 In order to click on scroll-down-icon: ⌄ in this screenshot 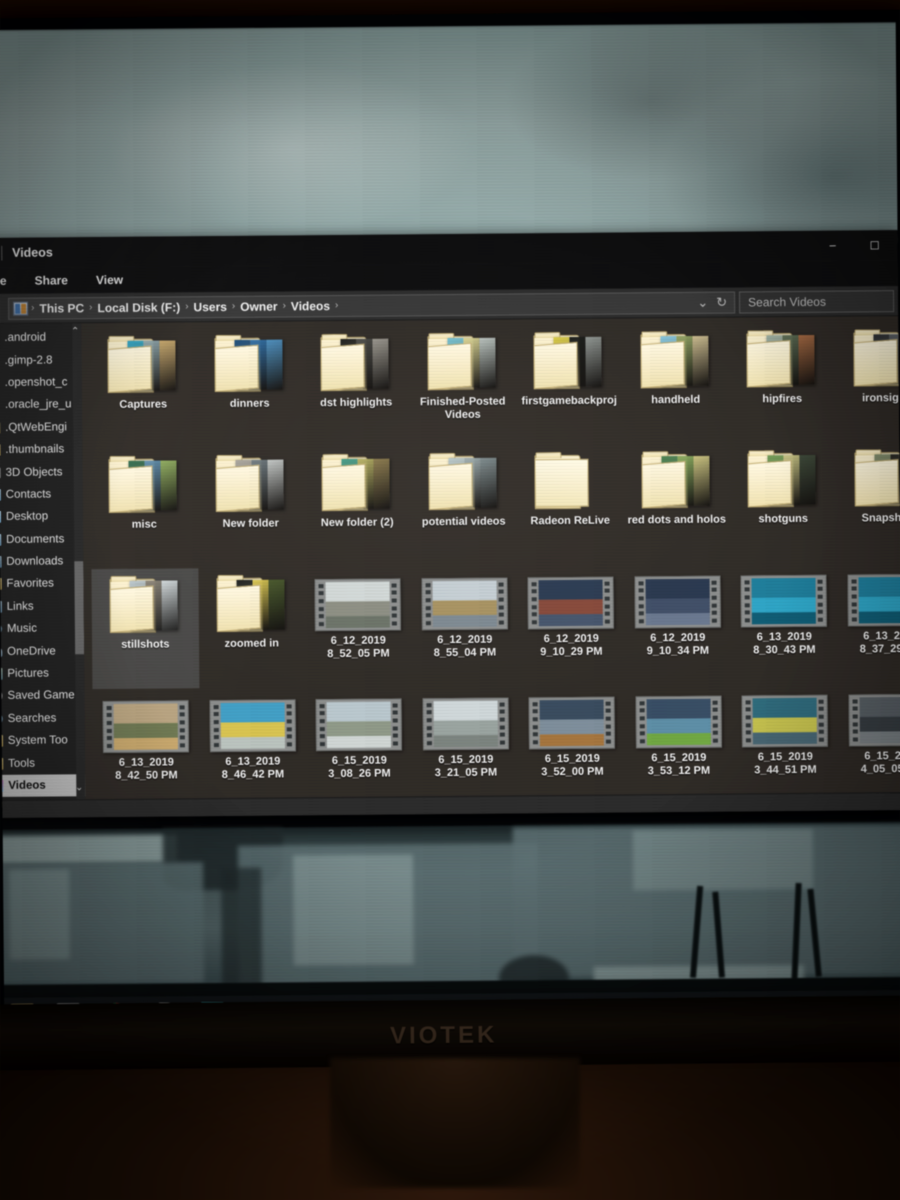, I will do `click(79, 787)`.